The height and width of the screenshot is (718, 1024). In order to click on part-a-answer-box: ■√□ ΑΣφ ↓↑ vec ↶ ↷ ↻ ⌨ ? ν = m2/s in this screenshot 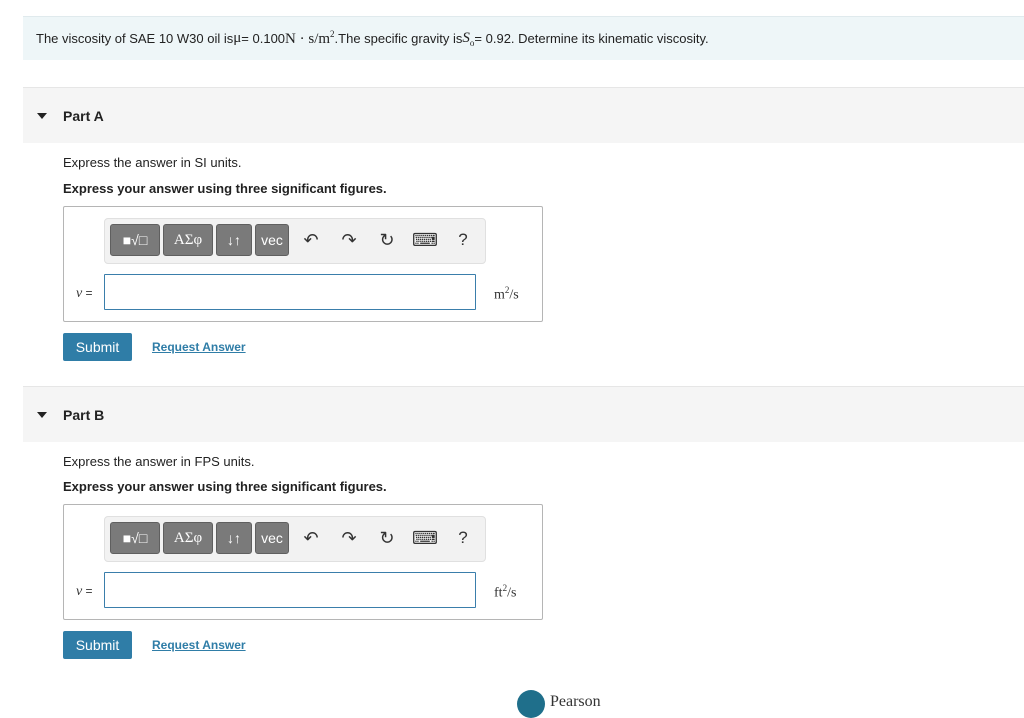, I will do `click(303, 264)`.